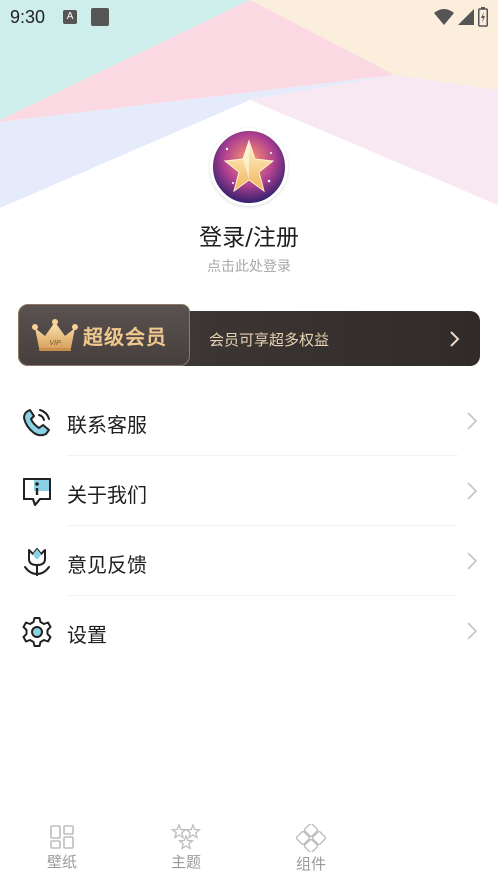 The height and width of the screenshot is (887, 498). Describe the element at coordinates (87, 635) in the screenshot. I see `menu-item-label: 设置` at that location.